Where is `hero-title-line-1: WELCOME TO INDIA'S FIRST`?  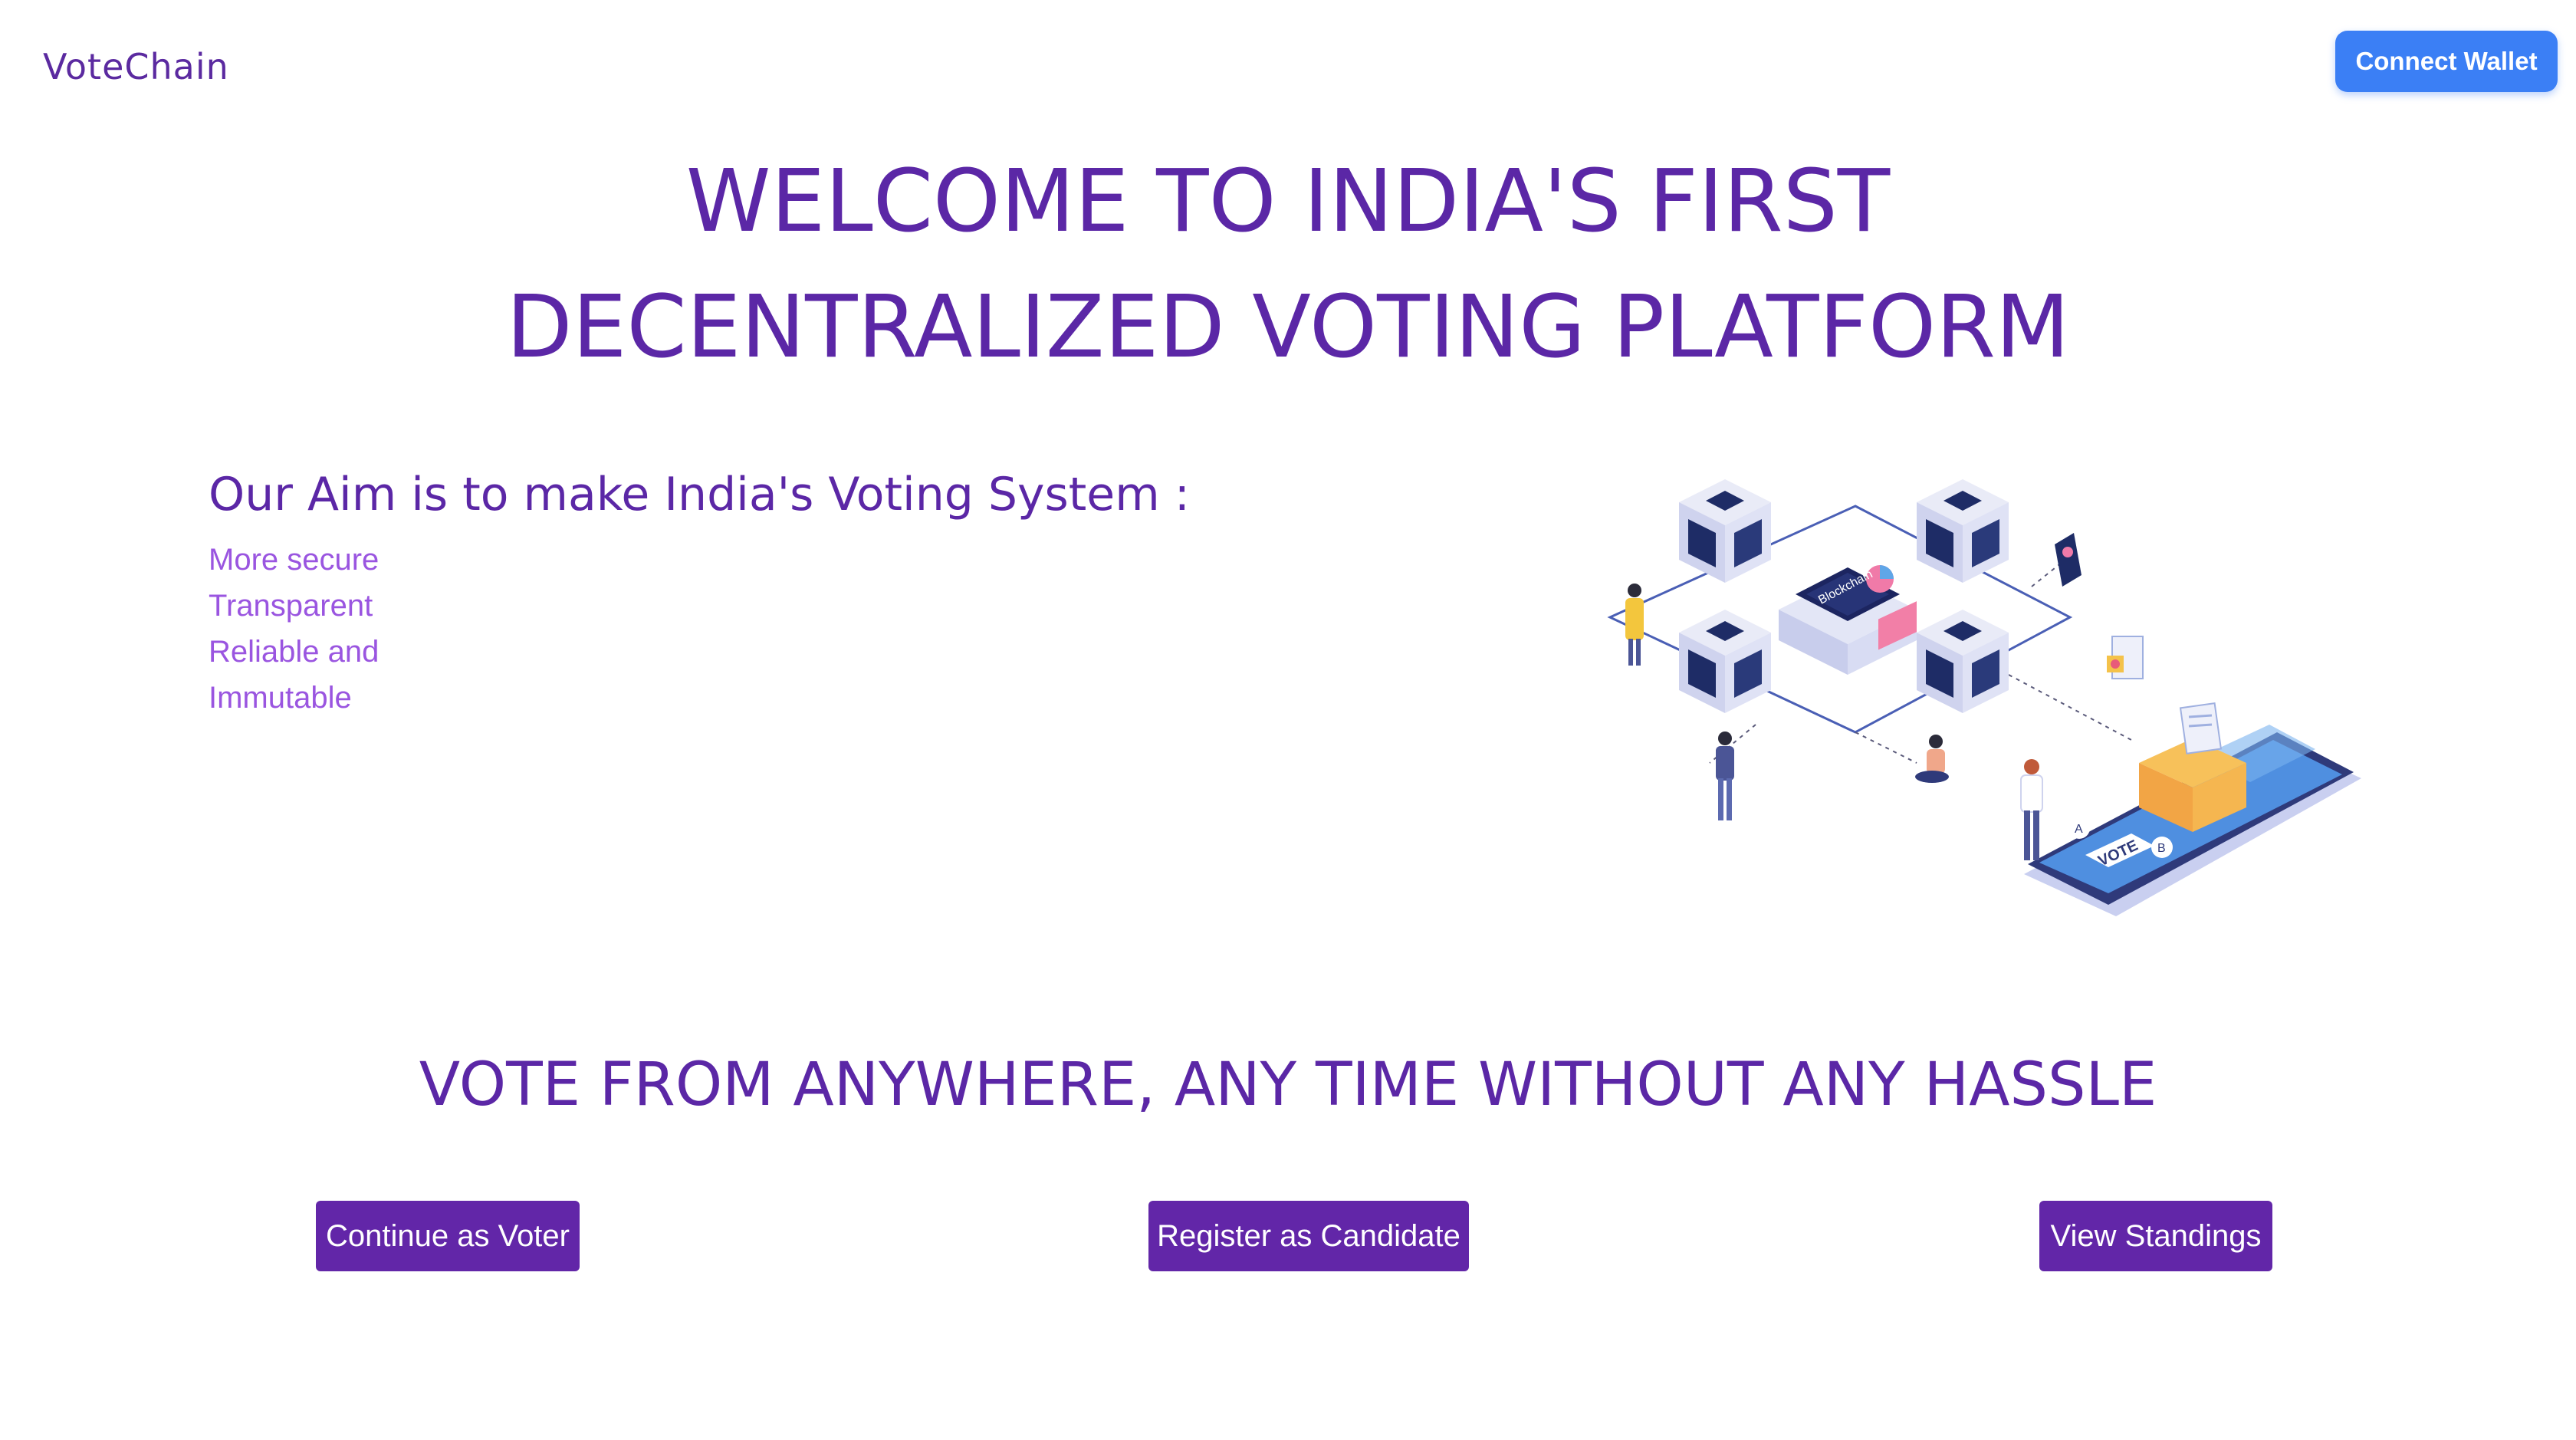 hero-title-line-1: WELCOME TO INDIA'S FIRST is located at coordinates (1288, 202).